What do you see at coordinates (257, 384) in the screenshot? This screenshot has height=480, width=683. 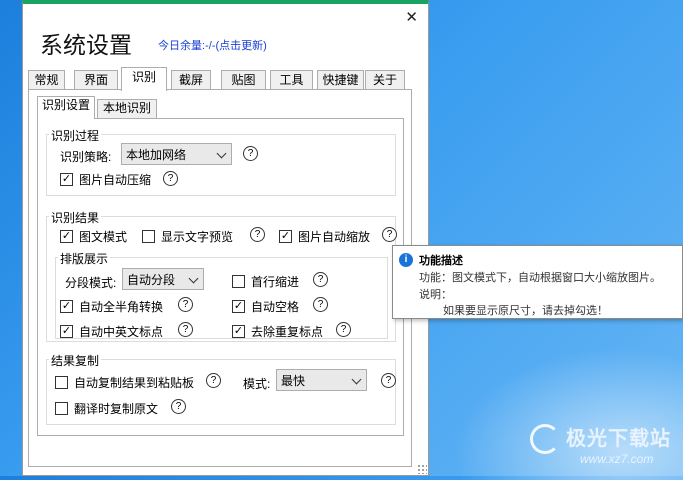 I see `copy-mode-label: 模式:` at bounding box center [257, 384].